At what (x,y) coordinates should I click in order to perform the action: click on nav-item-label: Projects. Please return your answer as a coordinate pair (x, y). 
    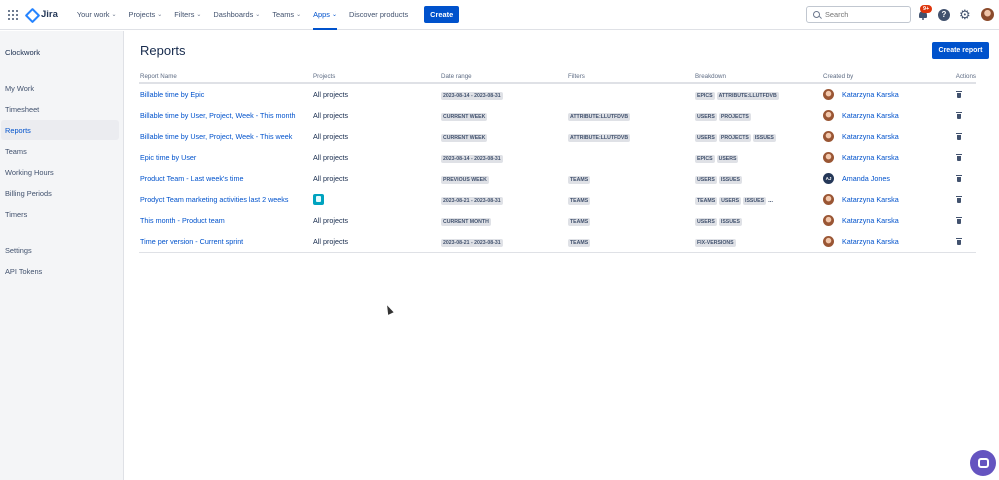
    Looking at the image, I should click on (142, 14).